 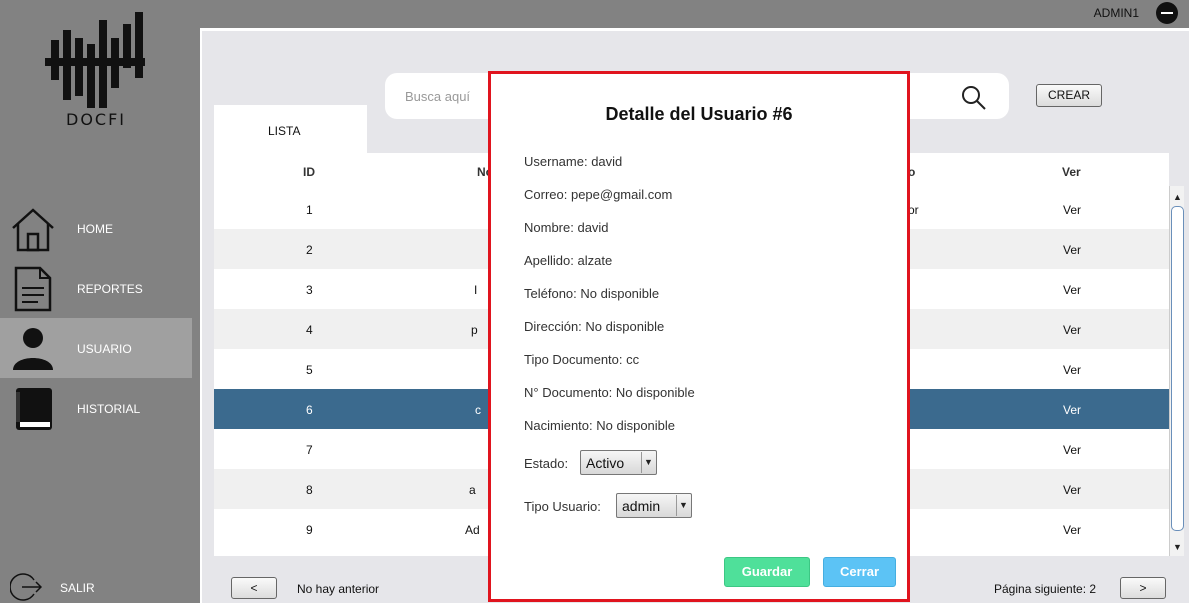 I want to click on home-icon, so click(x=33, y=230).